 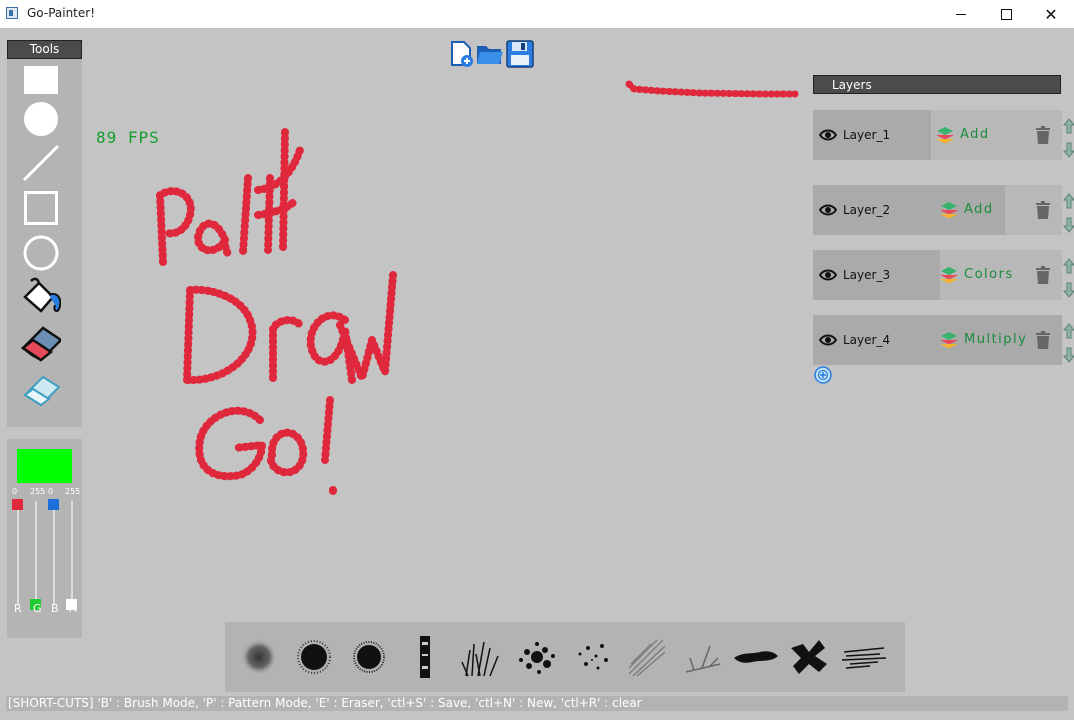 What do you see at coordinates (867, 135) in the screenshot?
I see `layer-name: Layer_1` at bounding box center [867, 135].